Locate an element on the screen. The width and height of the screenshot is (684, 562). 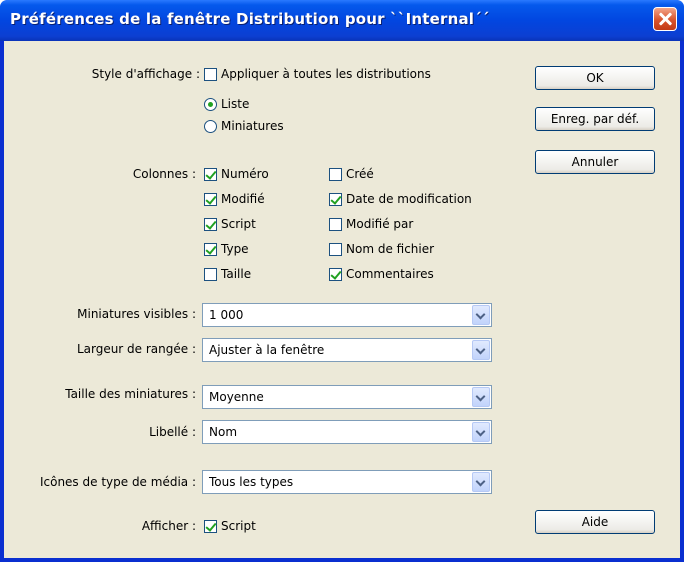
column-modified-box is located at coordinates (210, 199).